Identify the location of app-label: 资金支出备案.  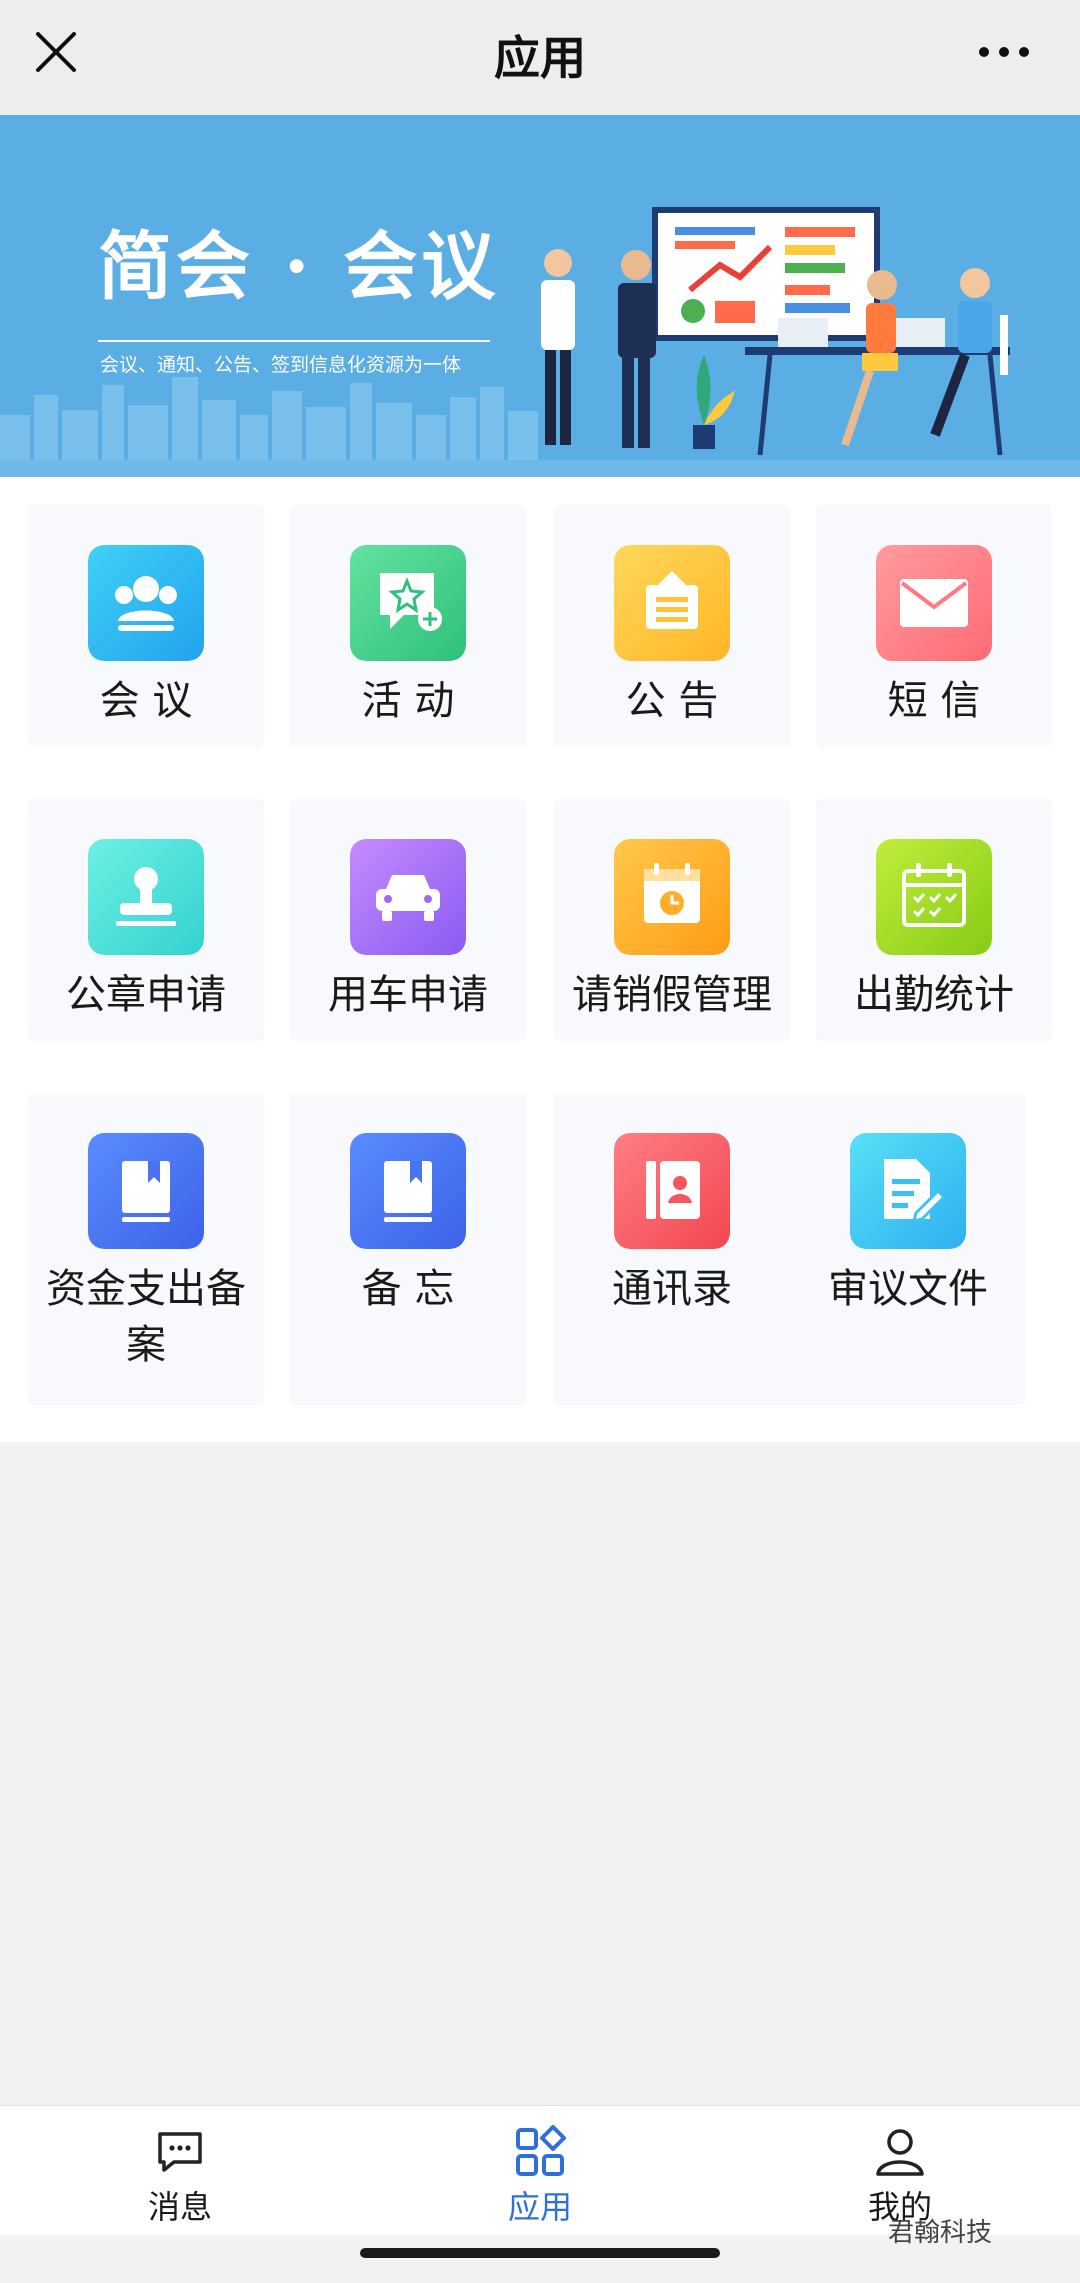
(146, 1317).